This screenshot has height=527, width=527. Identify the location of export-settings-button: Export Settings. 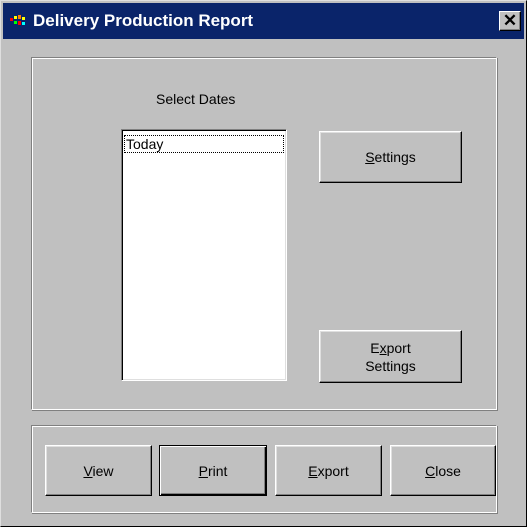
(390, 356).